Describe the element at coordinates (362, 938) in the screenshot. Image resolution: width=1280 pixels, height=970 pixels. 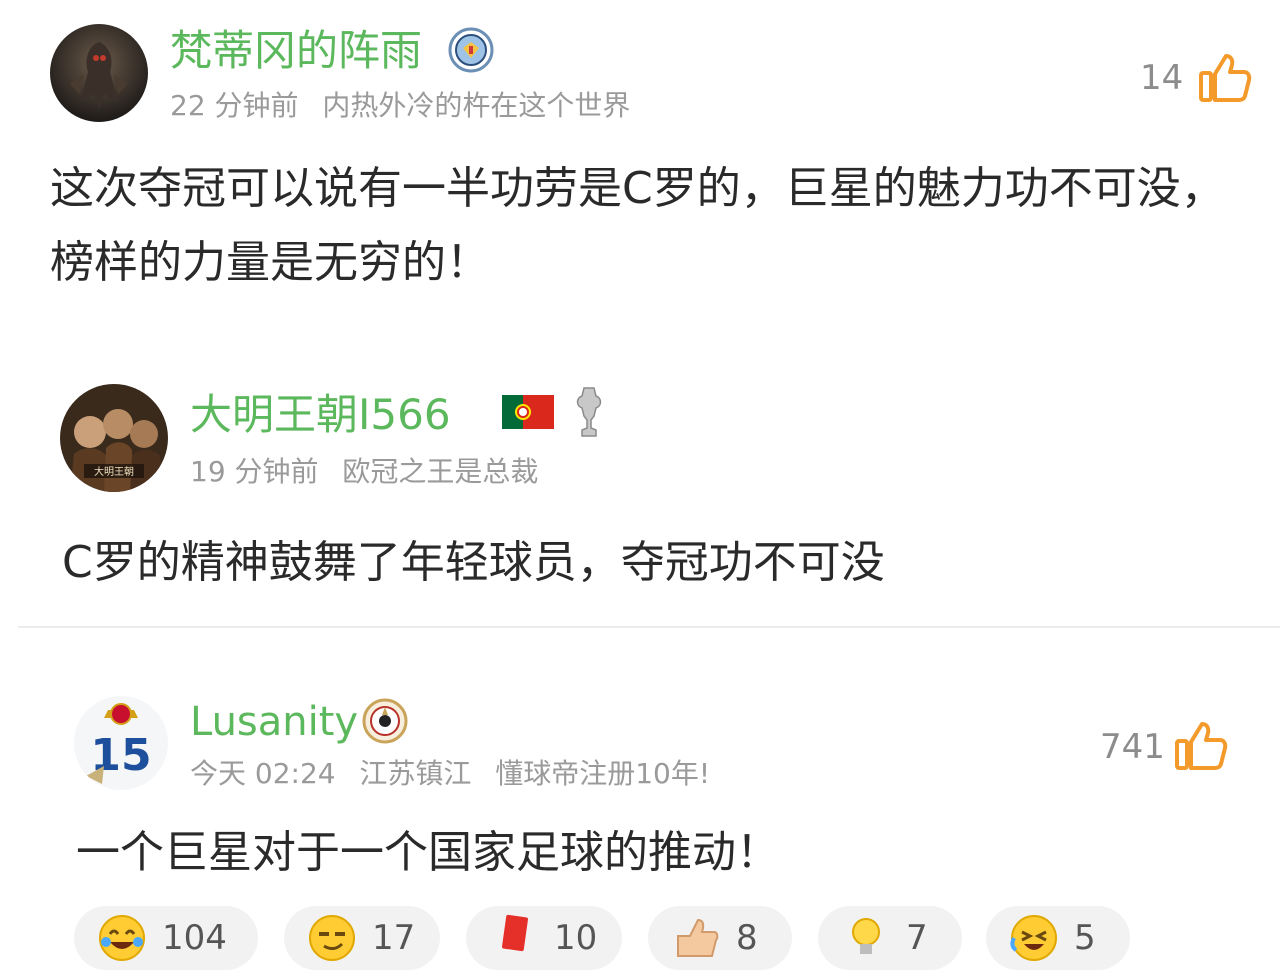
I see `reaction-button: 17` at that location.